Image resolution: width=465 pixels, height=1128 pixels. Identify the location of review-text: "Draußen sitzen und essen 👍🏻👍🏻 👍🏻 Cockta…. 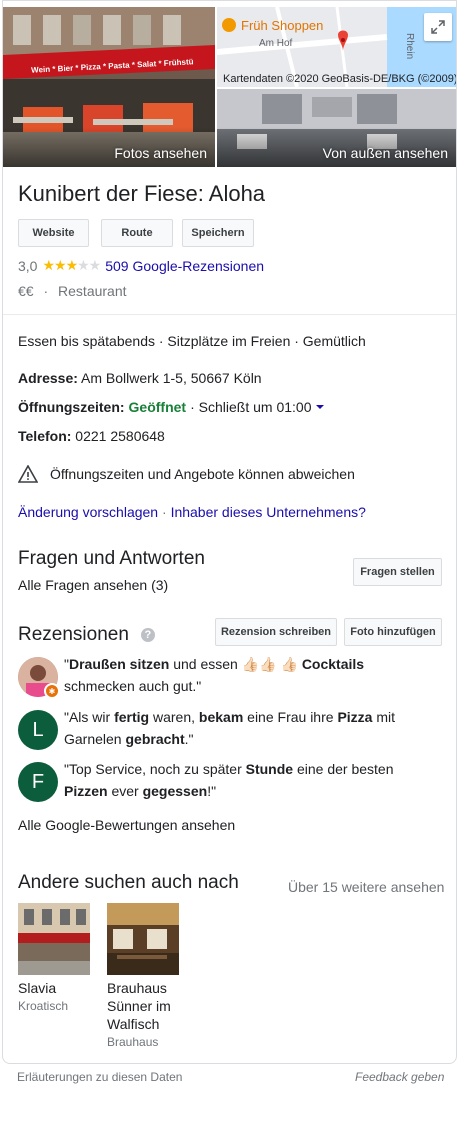
(214, 675).